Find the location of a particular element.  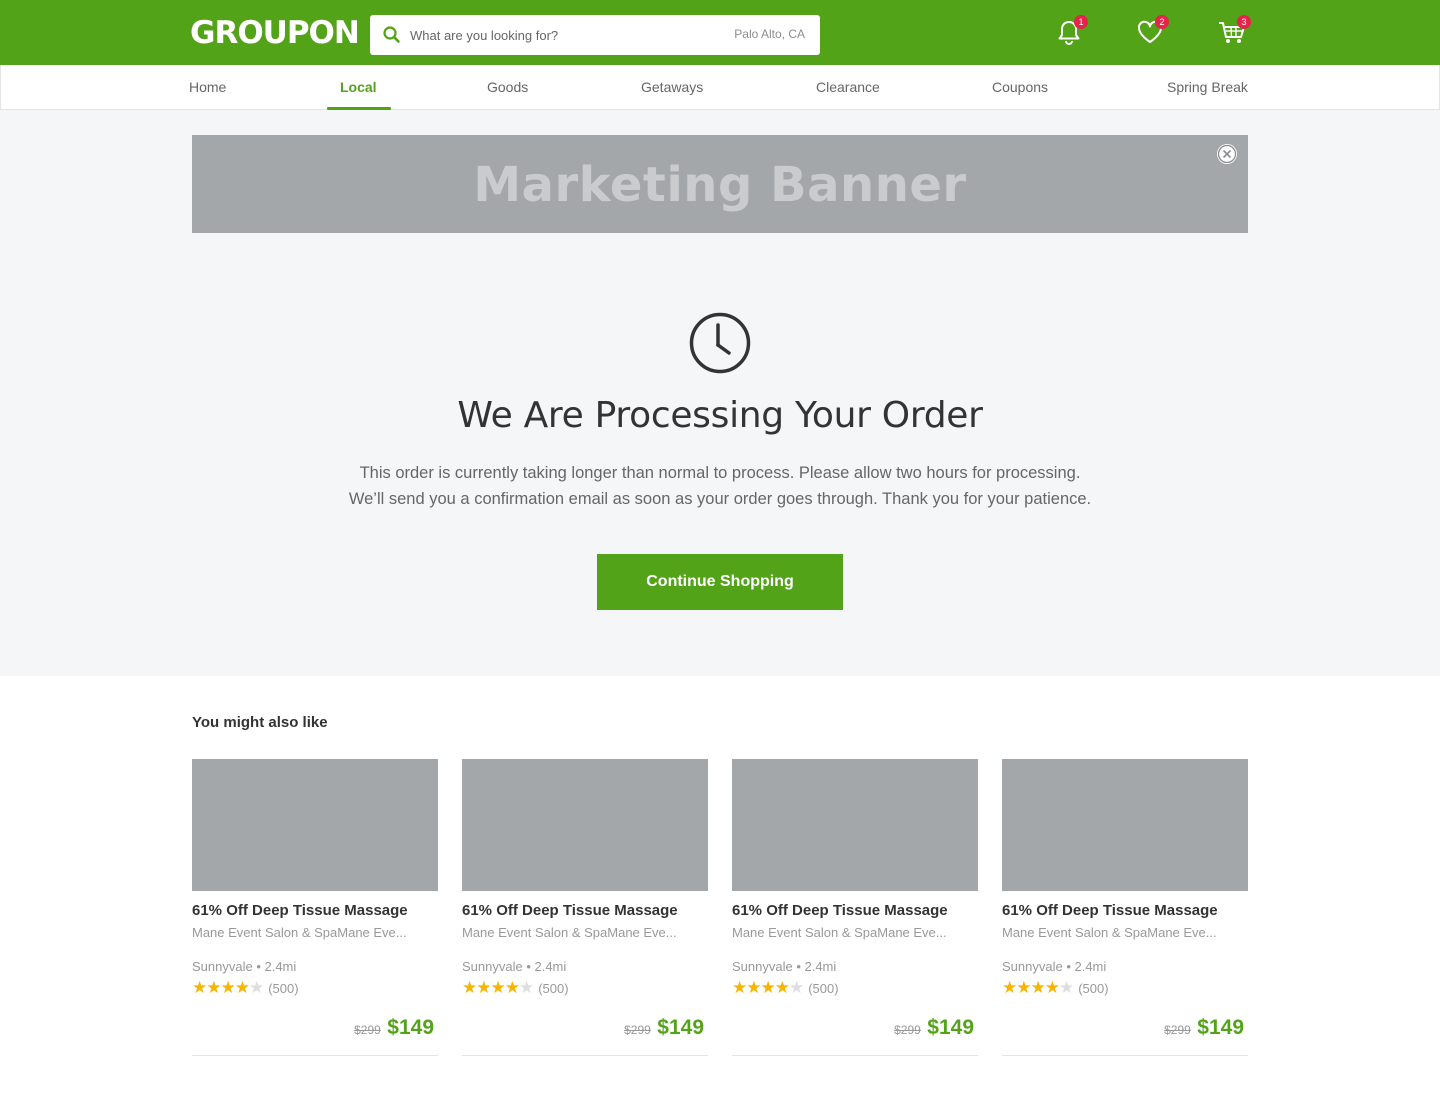

notifications-button: 1 is located at coordinates (1071, 32).